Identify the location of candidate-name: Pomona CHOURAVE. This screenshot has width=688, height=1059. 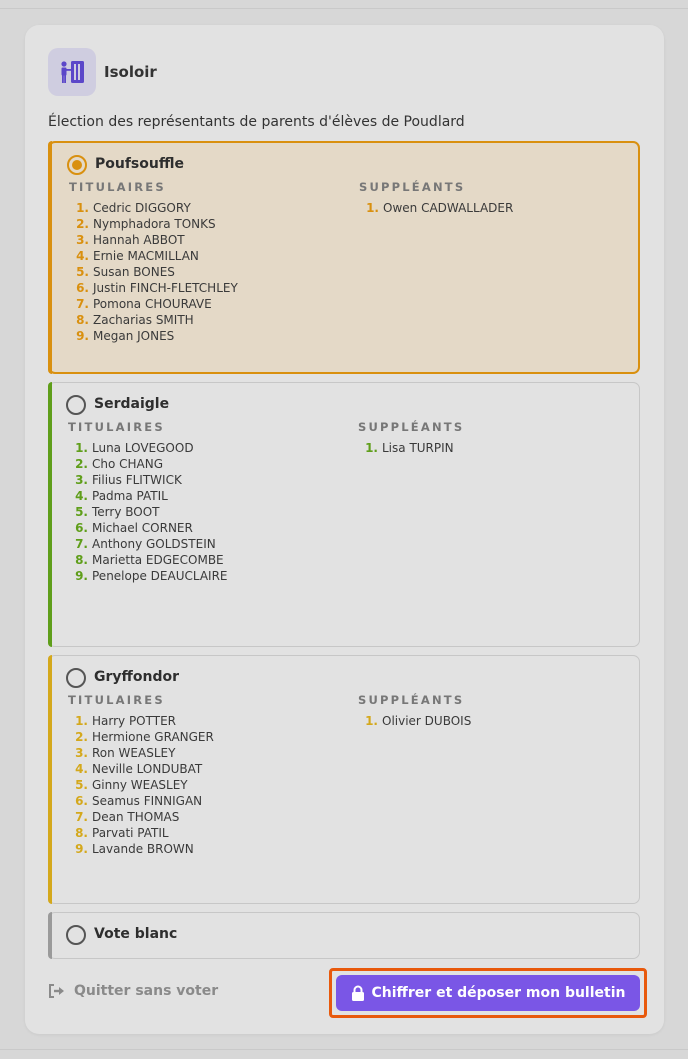
(152, 304).